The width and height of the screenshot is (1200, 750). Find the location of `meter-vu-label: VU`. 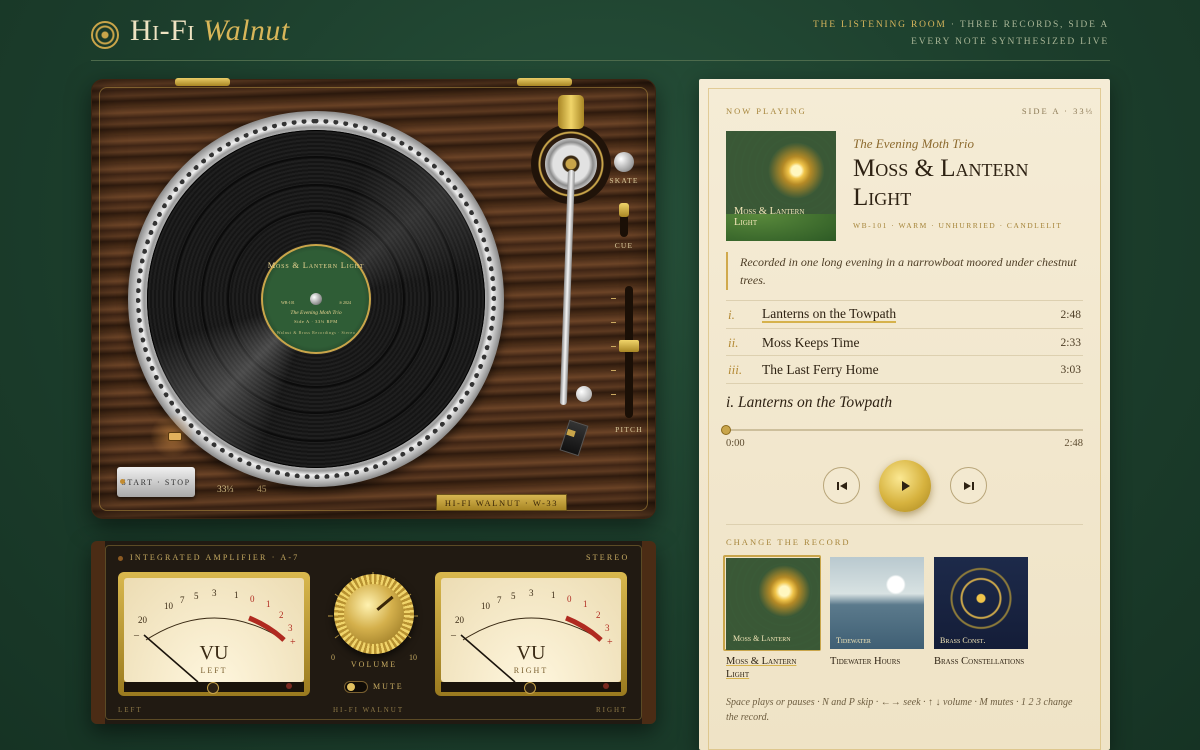

meter-vu-label: VU is located at coordinates (214, 653).